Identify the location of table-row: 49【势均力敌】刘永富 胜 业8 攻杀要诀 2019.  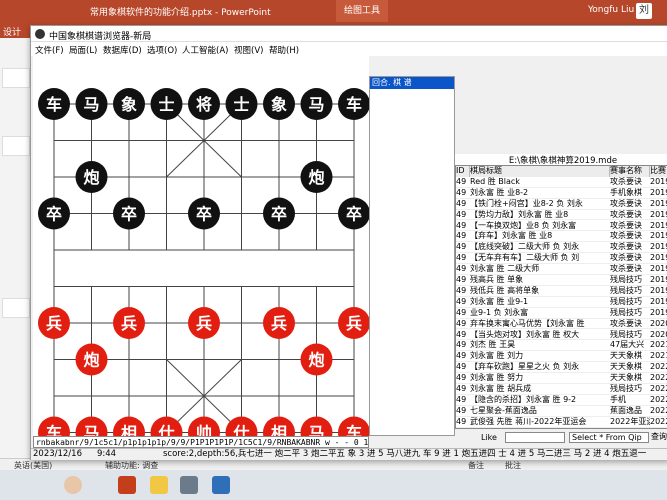
(561, 215).